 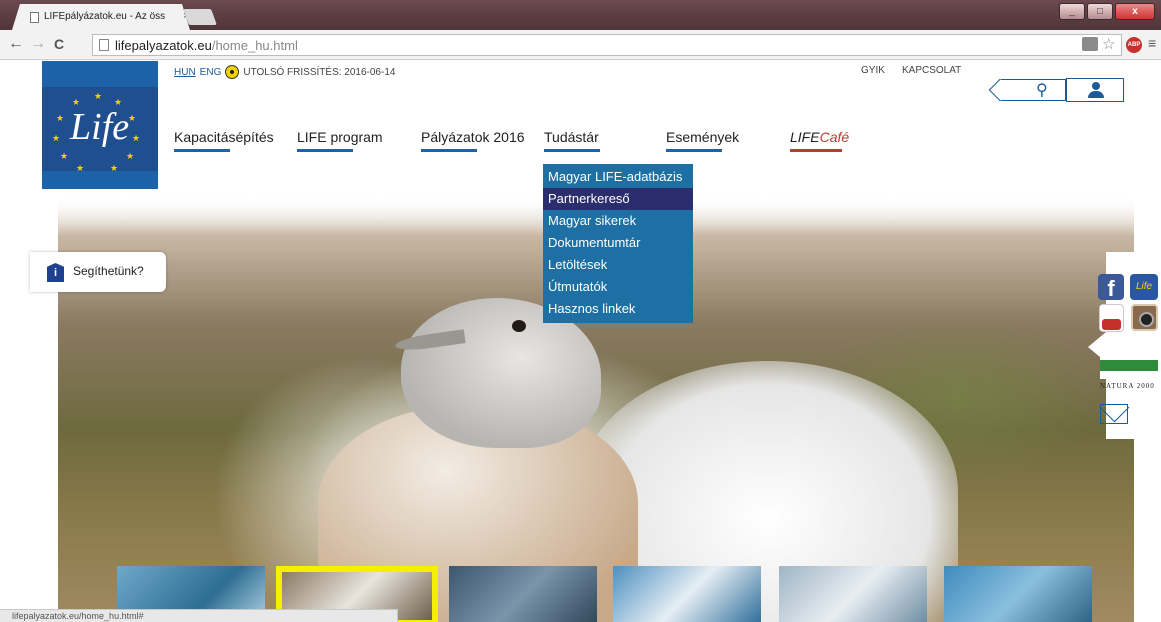 What do you see at coordinates (1144, 287) in the screenshot?
I see `life-small-icon: Life` at bounding box center [1144, 287].